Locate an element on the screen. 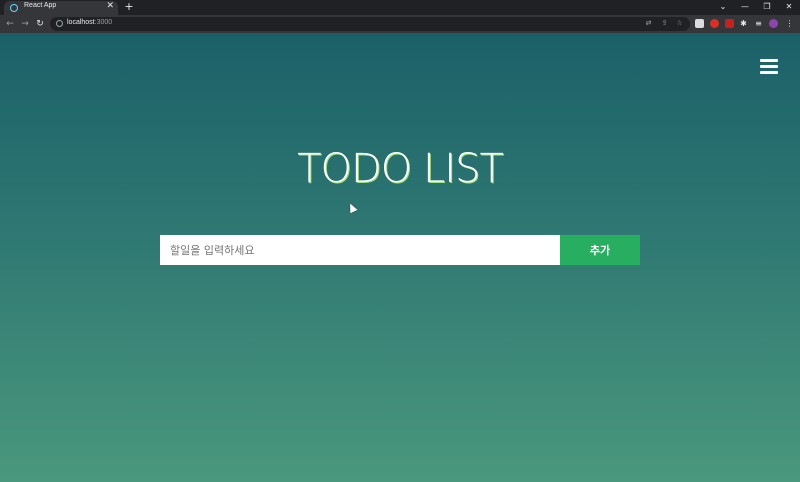 The width and height of the screenshot is (800, 482). hamburger-menu-icon is located at coordinates (769, 67).